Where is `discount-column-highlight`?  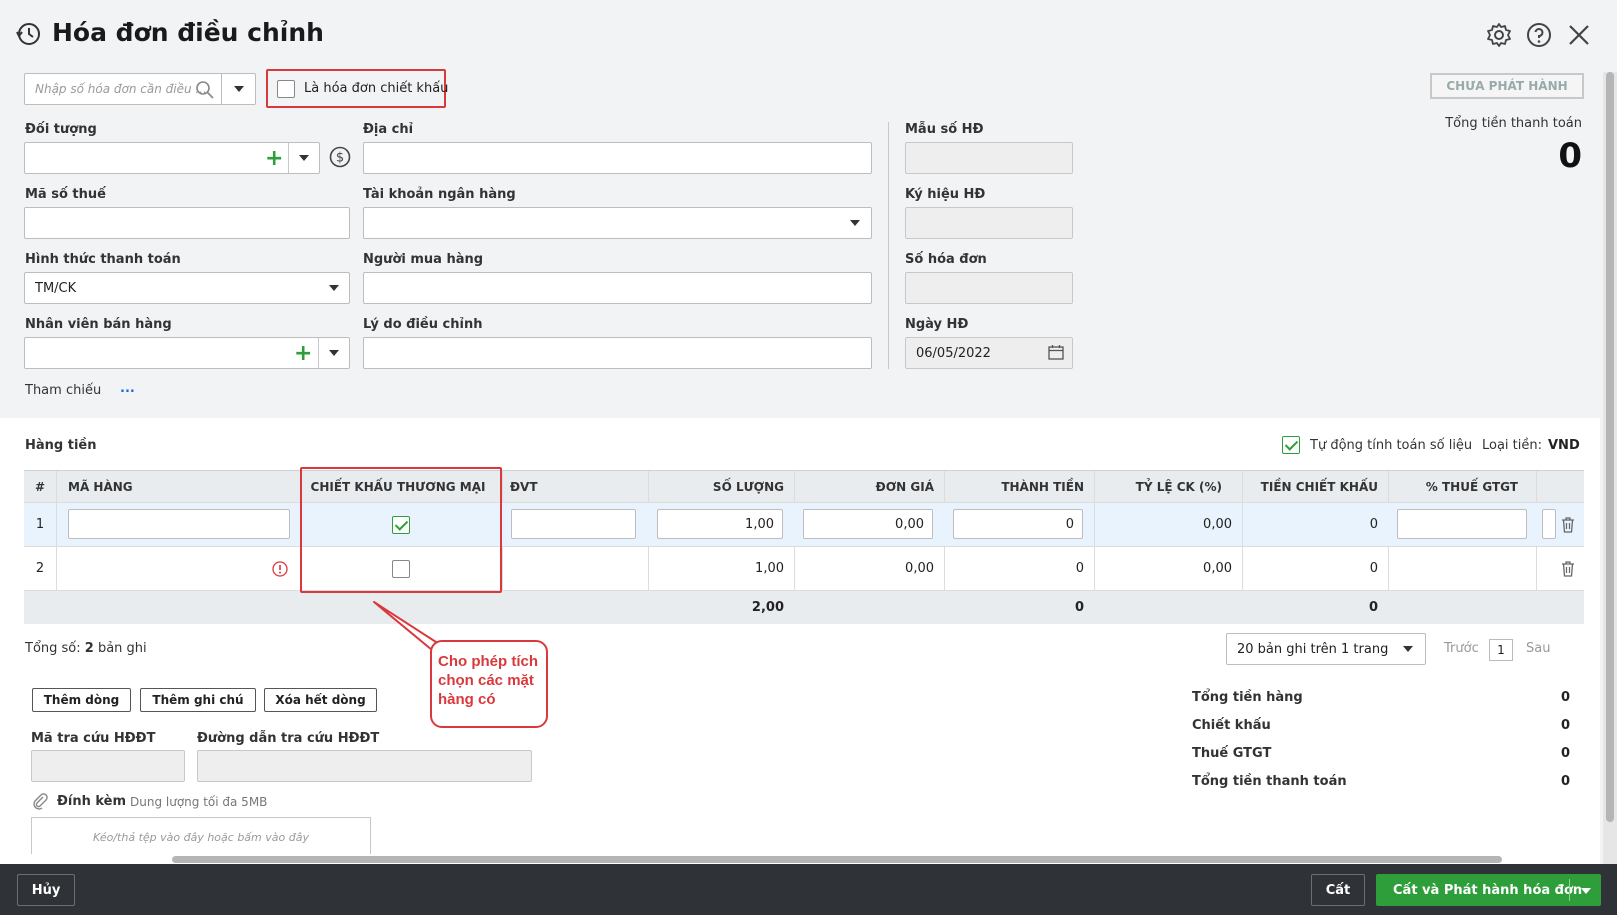
discount-column-highlight is located at coordinates (401, 530).